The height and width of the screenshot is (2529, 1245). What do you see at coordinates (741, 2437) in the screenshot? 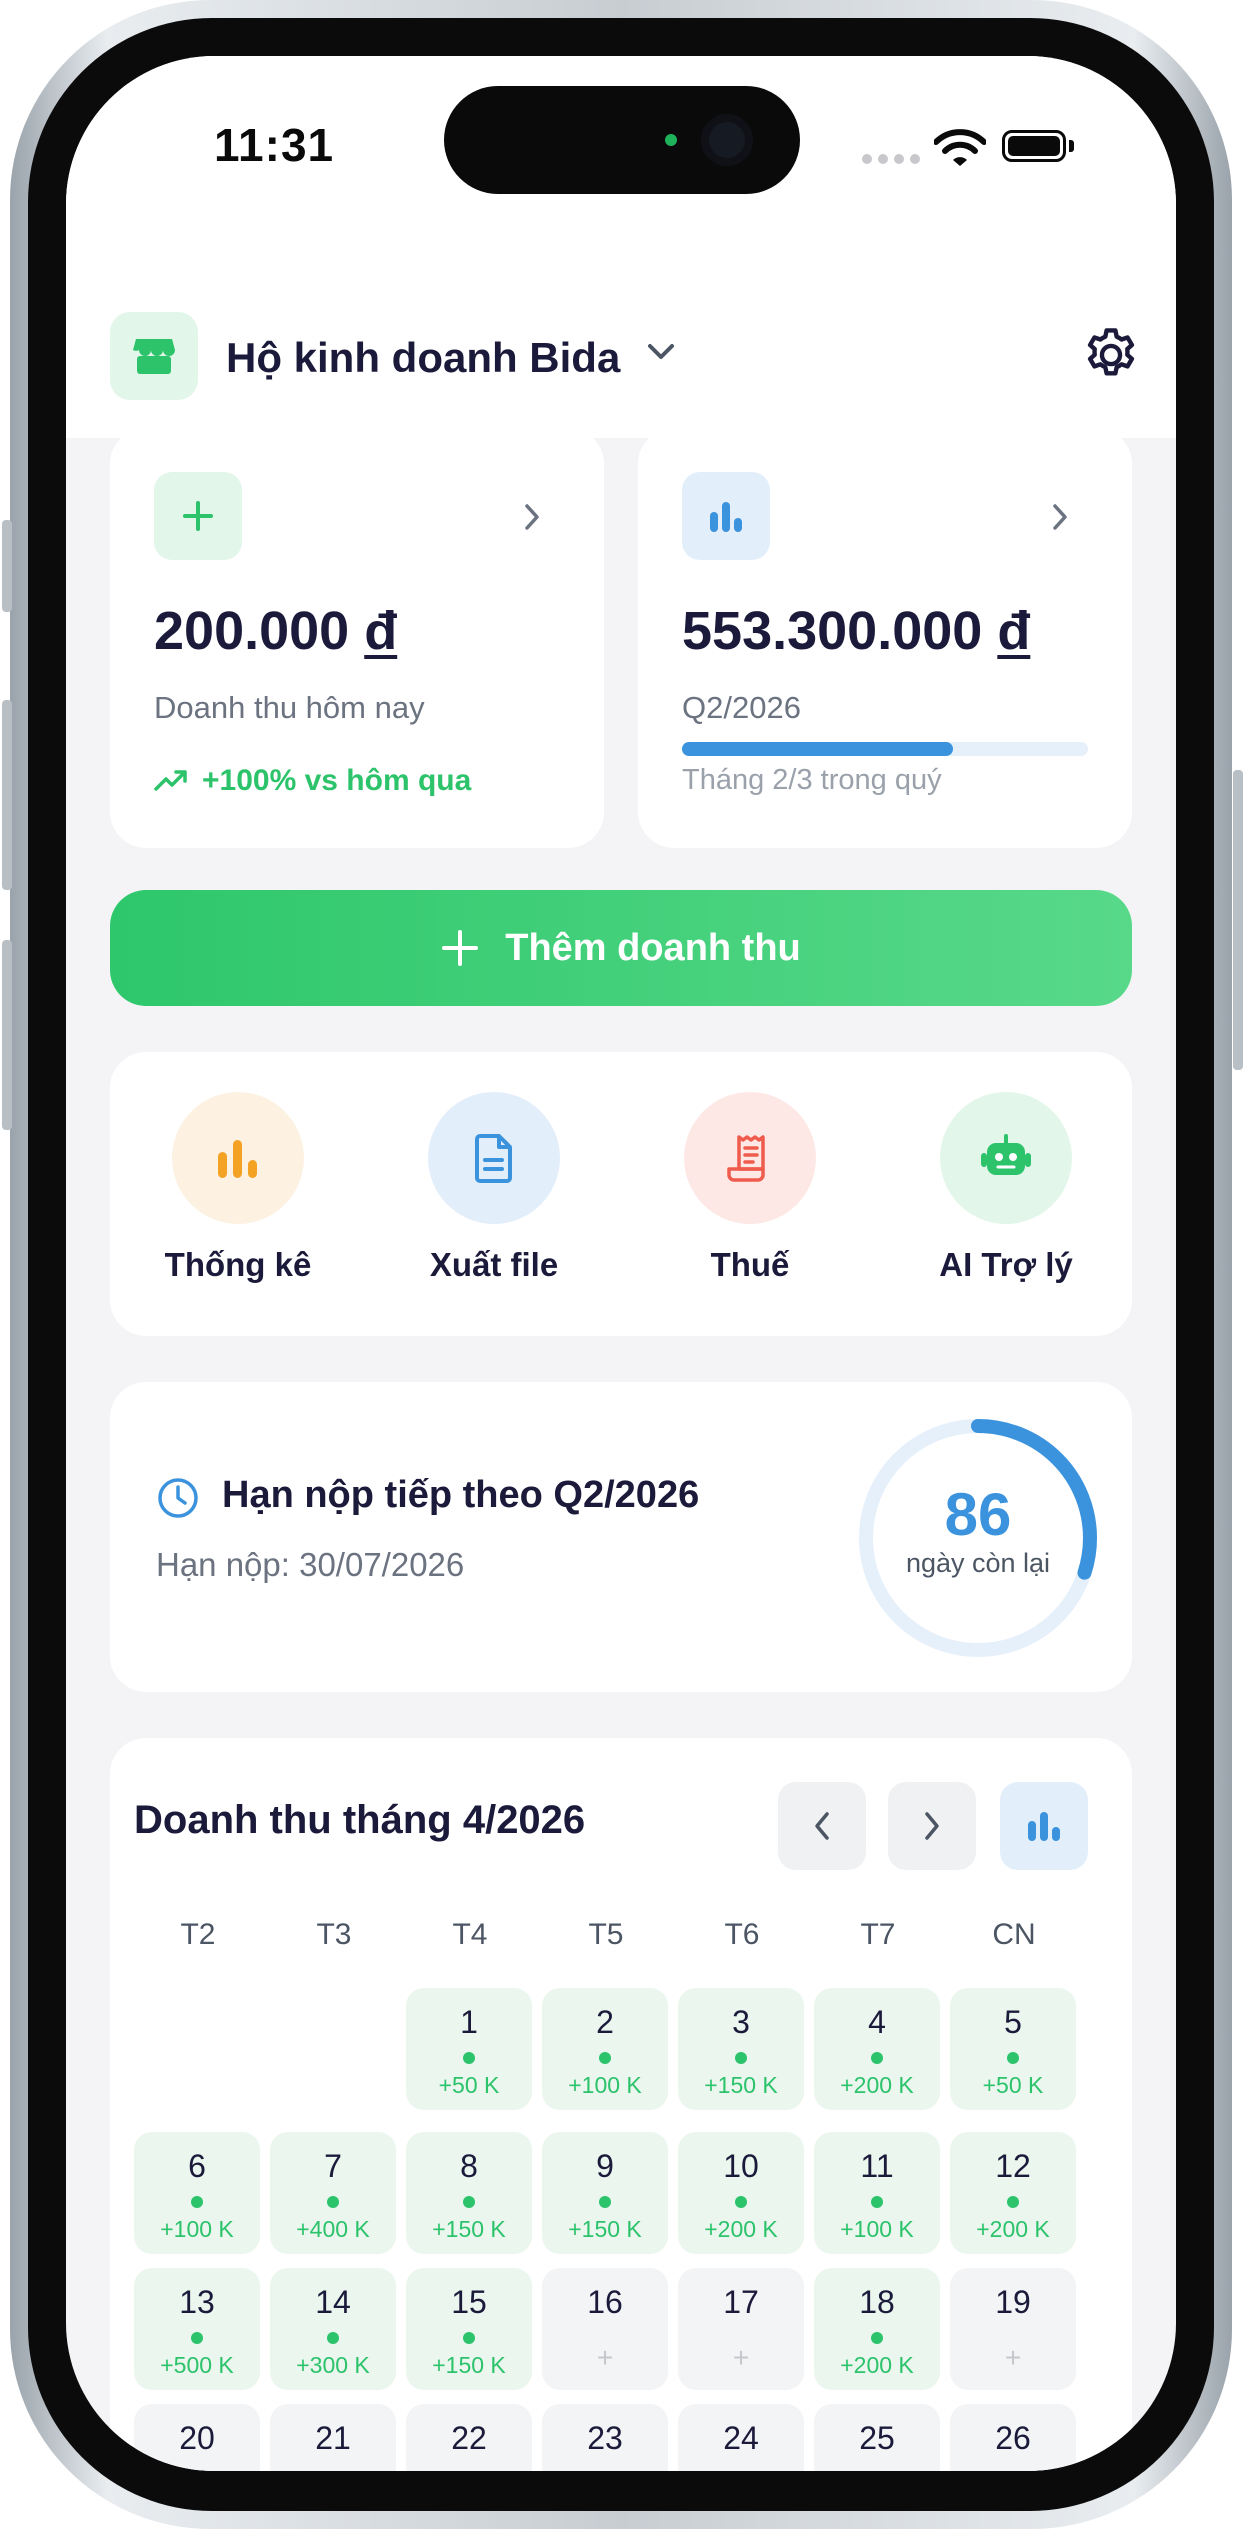
I see `calendar-day: 24` at bounding box center [741, 2437].